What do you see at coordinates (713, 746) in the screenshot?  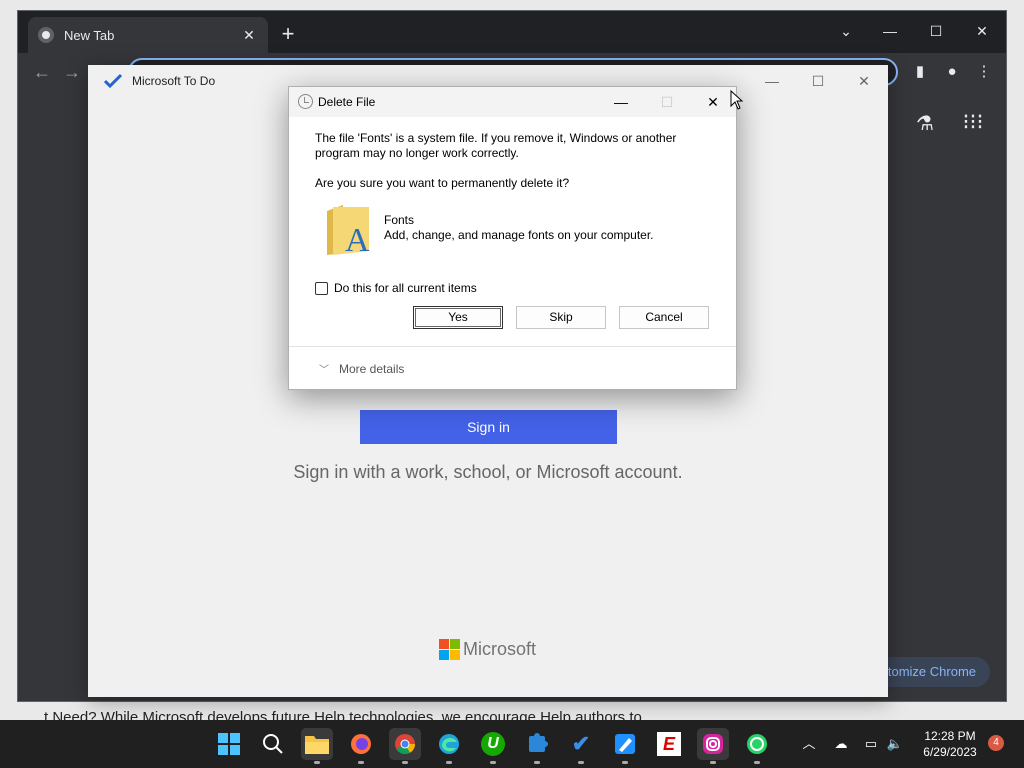 I see `instagram-icon` at bounding box center [713, 746].